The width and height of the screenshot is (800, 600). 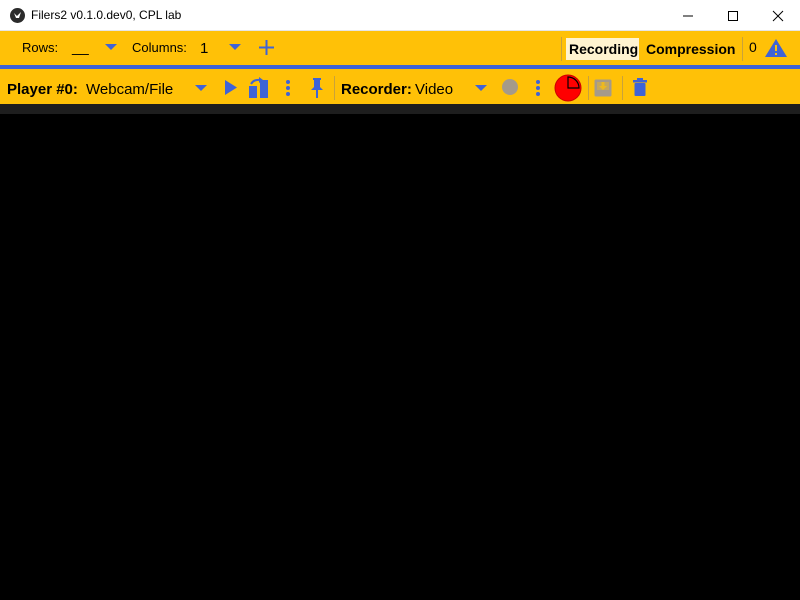 I want to click on rows-label: Rows:, so click(x=40, y=47).